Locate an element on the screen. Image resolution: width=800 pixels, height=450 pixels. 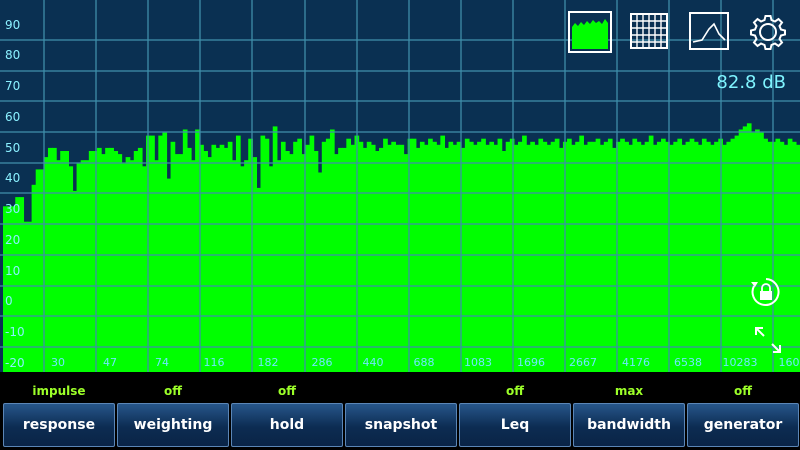
settings-button is located at coordinates (768, 32).